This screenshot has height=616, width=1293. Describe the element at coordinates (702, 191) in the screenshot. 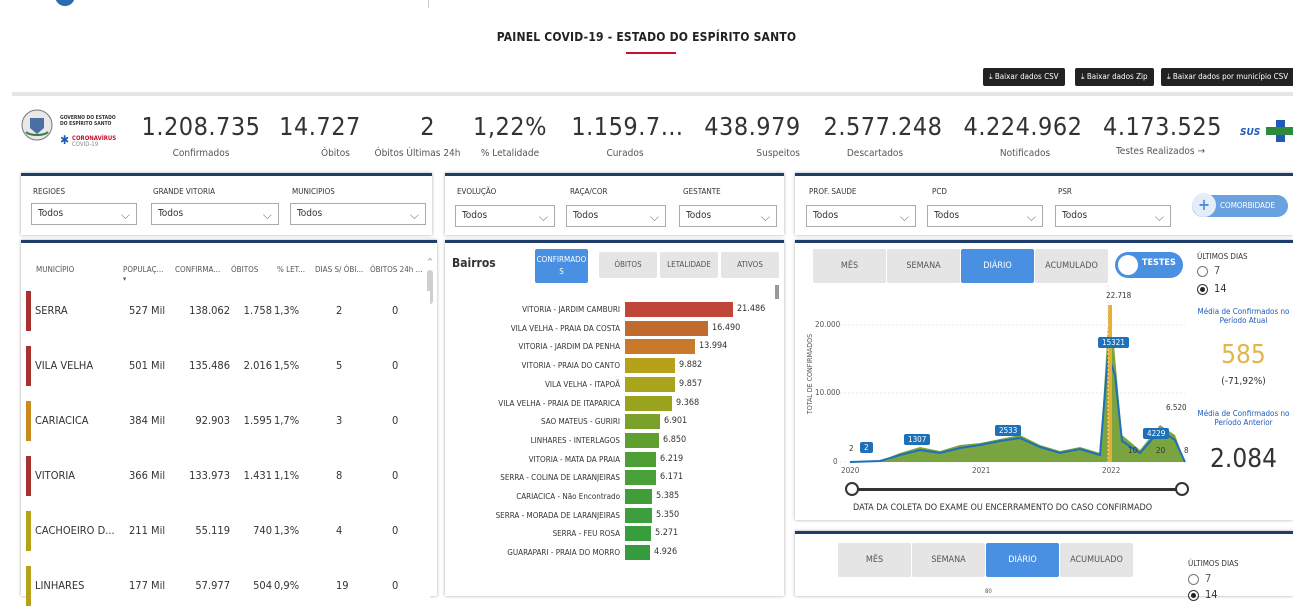

I see `filter-label-gestante: GESTANTE` at that location.